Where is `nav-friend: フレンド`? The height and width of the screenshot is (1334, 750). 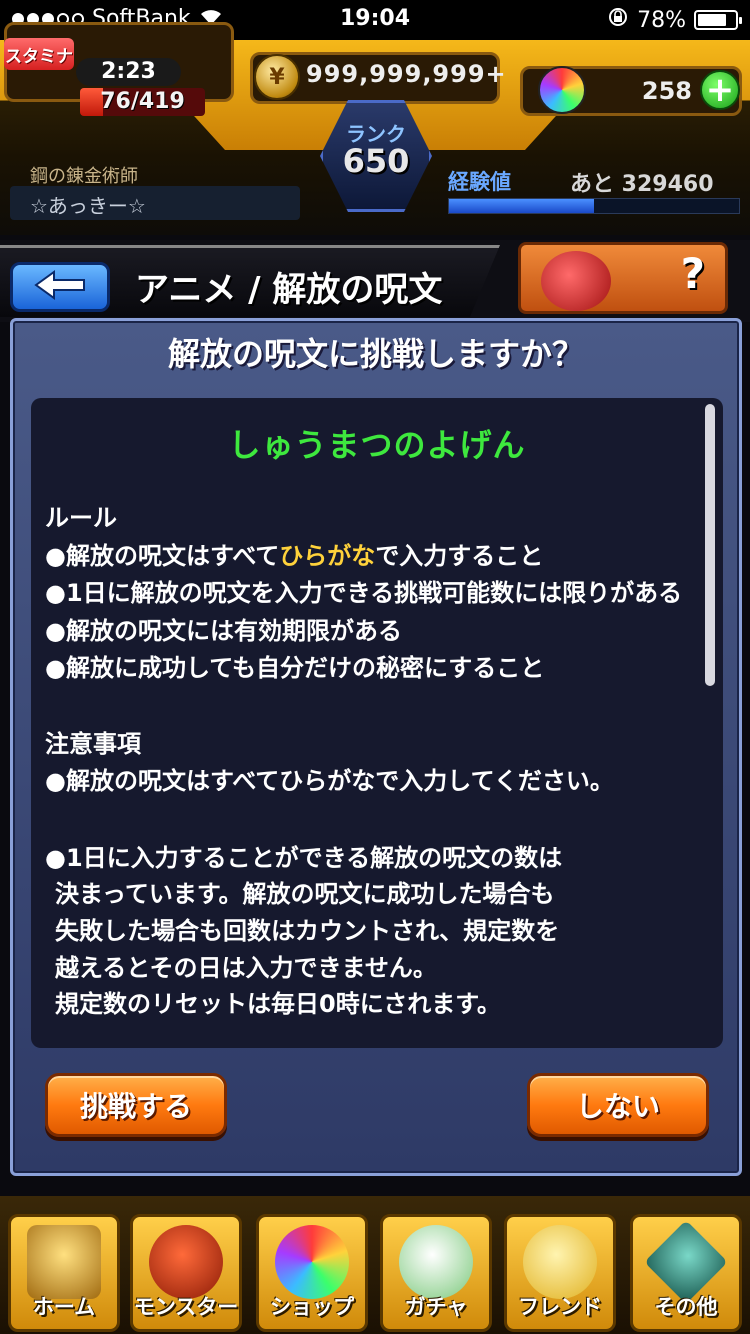 nav-friend: フレンド is located at coordinates (560, 1273).